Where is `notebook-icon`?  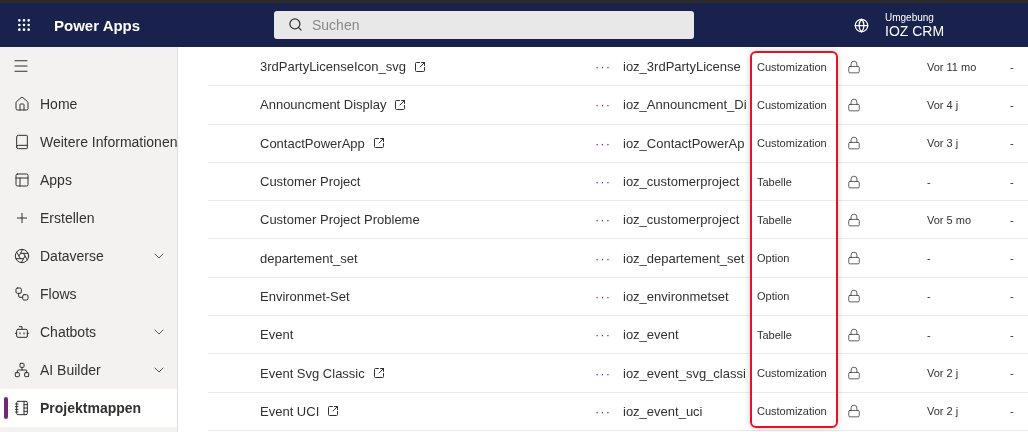
notebook-icon is located at coordinates (22, 408).